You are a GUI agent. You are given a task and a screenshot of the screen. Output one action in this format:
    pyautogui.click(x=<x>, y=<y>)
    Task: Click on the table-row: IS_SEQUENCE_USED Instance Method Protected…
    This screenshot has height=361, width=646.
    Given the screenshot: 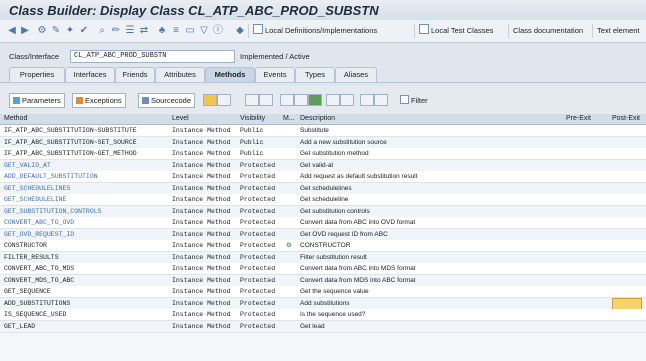 What is the action you would take?
    pyautogui.click(x=323, y=315)
    